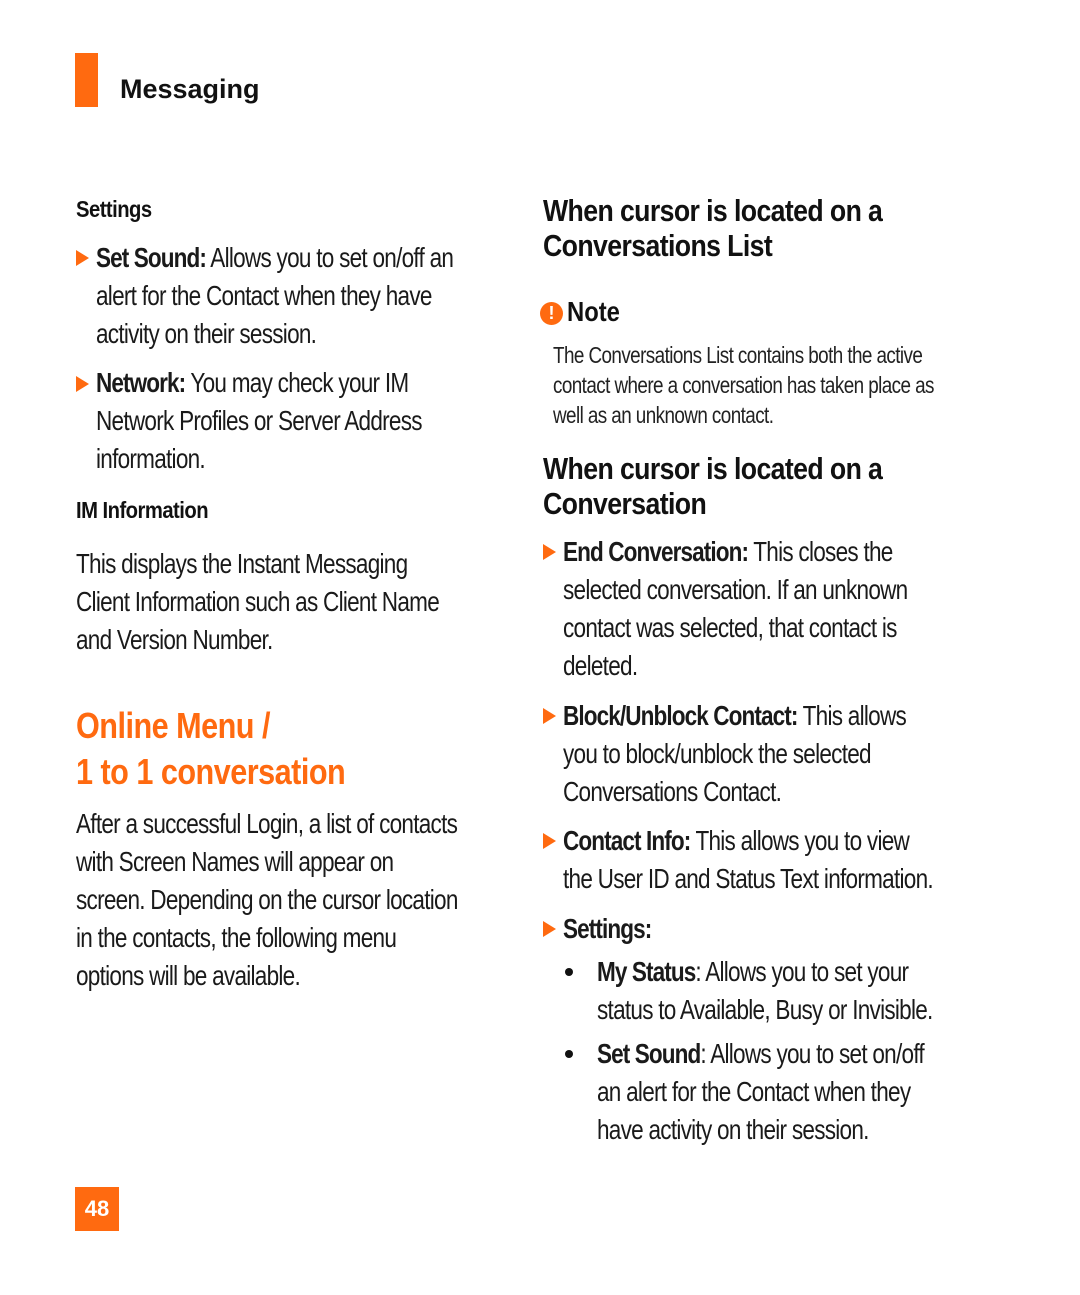  I want to click on text-line: options will be available., so click(188, 975).